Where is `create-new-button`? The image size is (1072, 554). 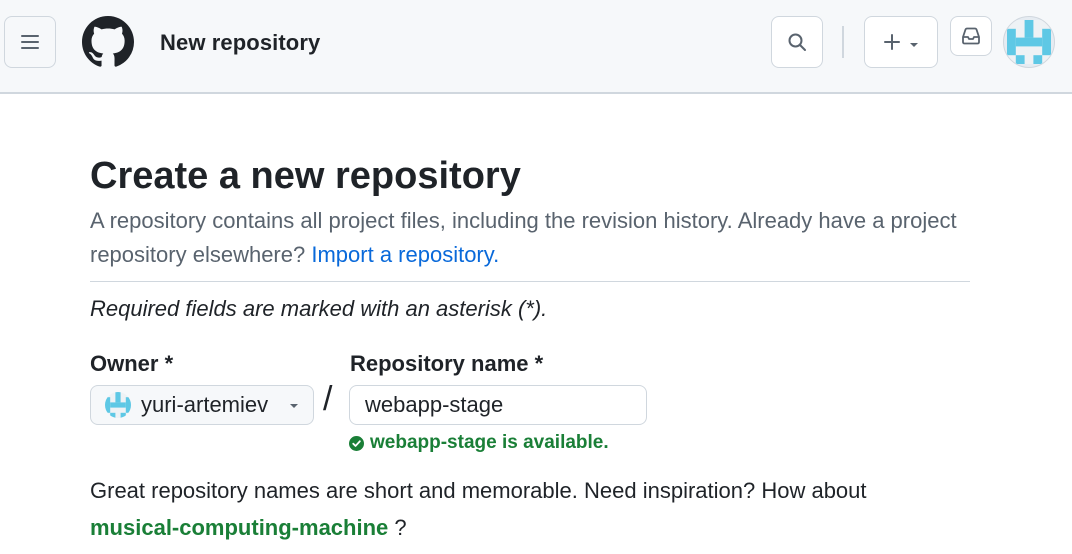 create-new-button is located at coordinates (901, 42).